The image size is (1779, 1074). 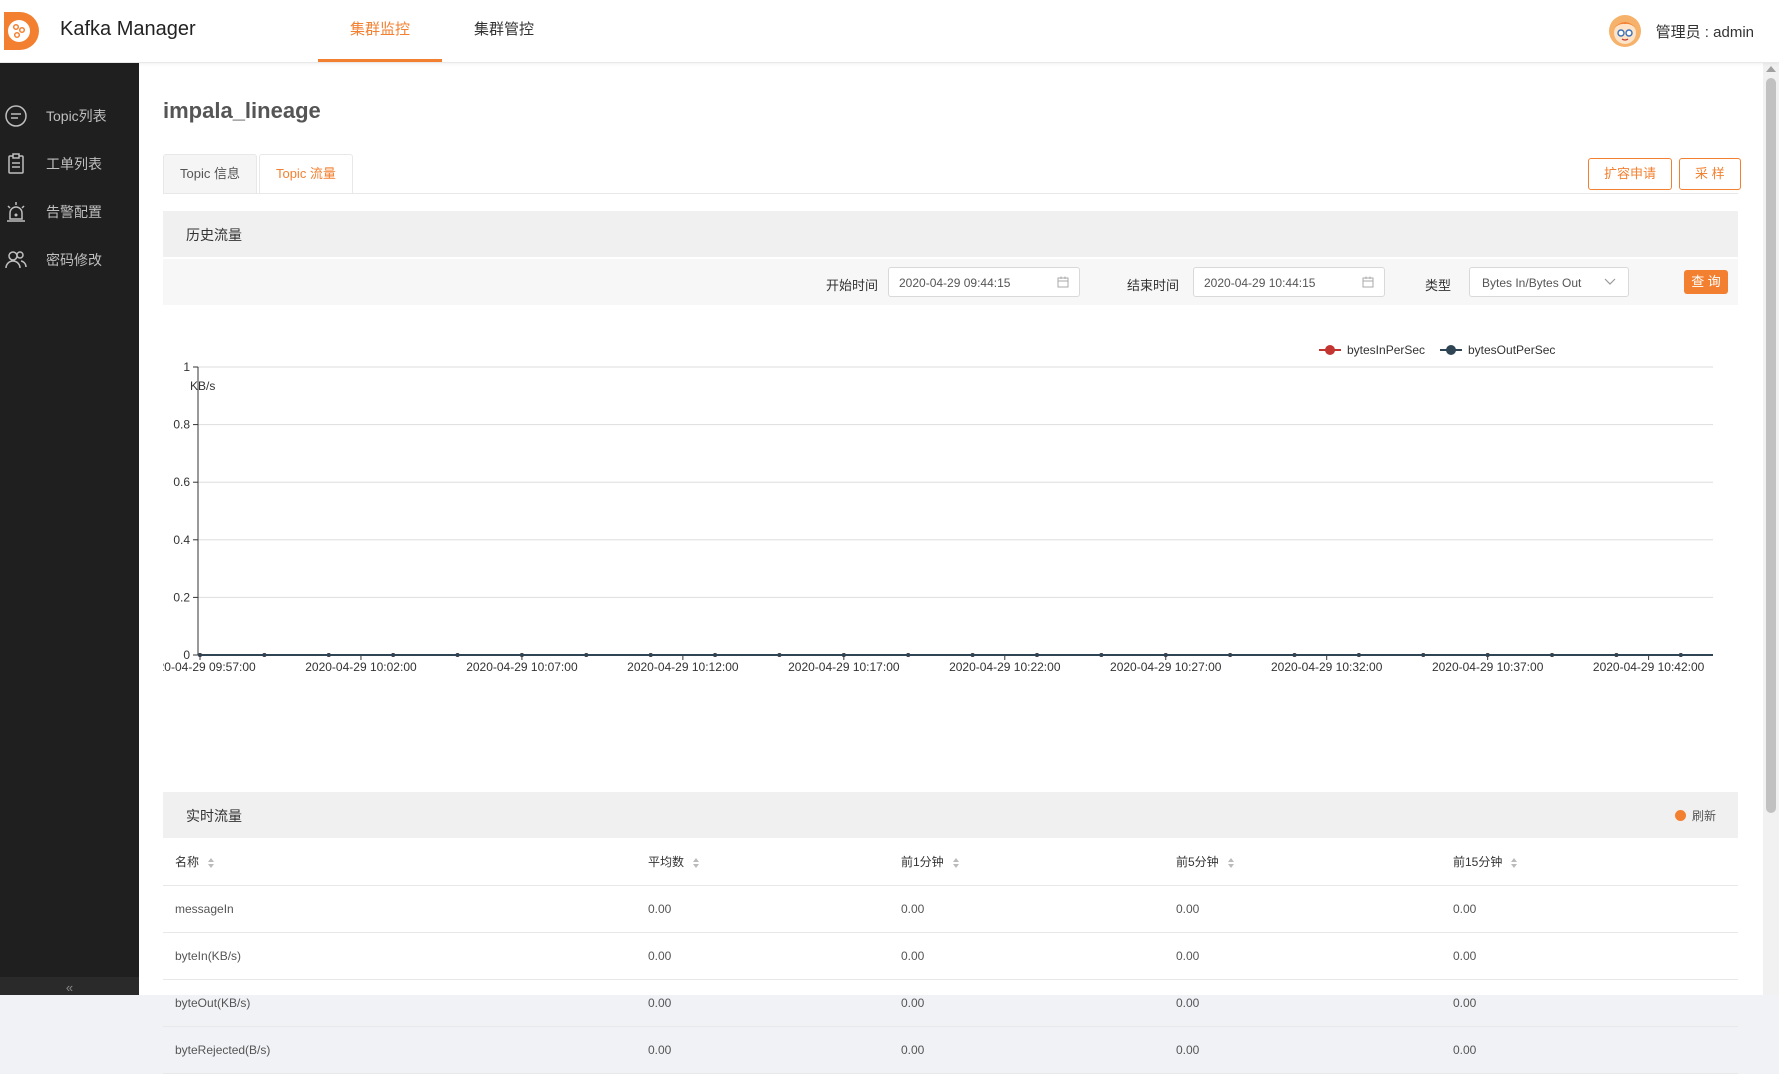 I want to click on x-tick-label: 2020-04-29 10:27:00, so click(x=1166, y=667).